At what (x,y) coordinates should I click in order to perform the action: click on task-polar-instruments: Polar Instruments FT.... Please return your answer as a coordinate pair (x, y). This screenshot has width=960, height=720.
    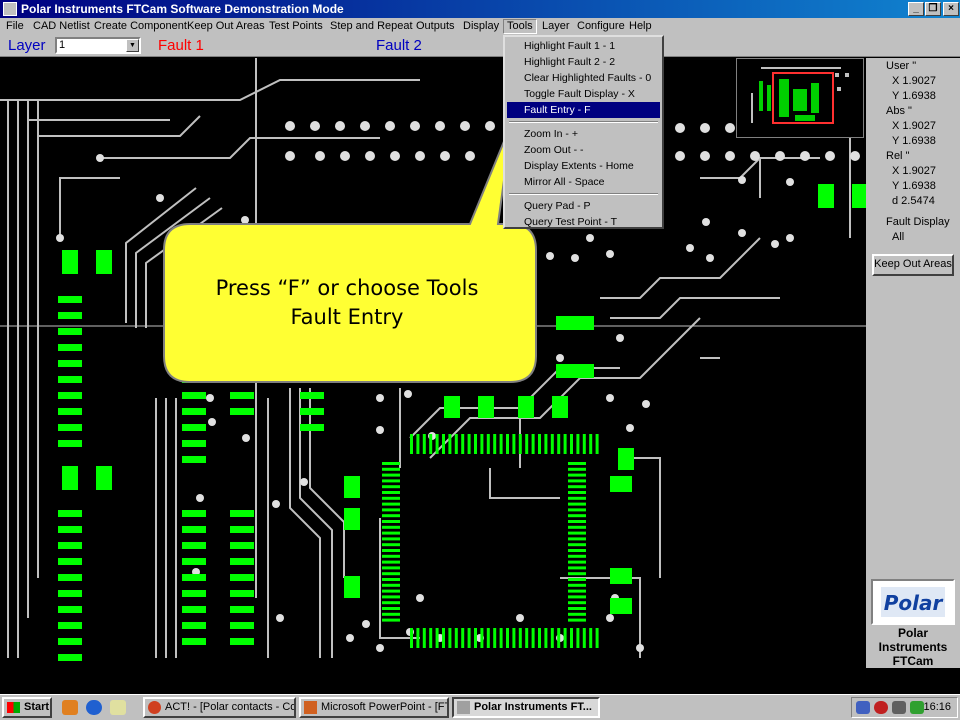
    Looking at the image, I should click on (526, 707).